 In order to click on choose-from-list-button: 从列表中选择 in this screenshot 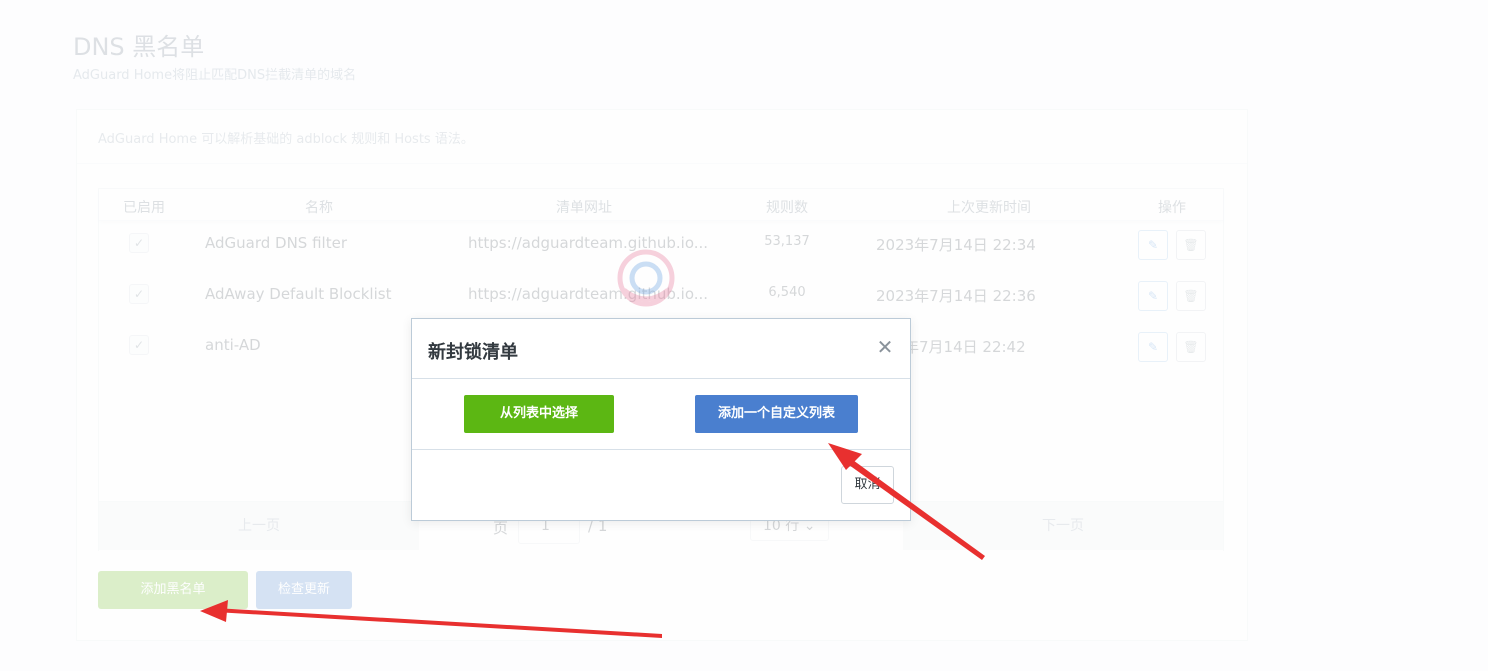, I will do `click(539, 414)`.